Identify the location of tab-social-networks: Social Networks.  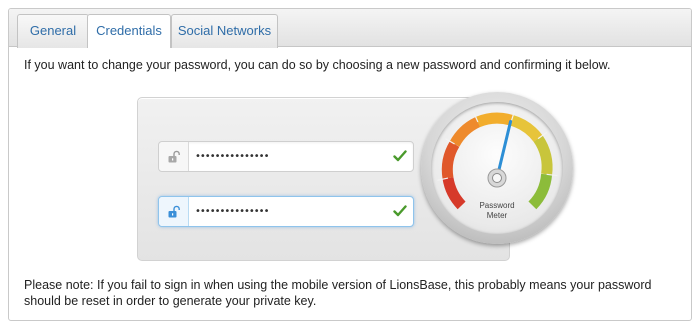
(224, 31).